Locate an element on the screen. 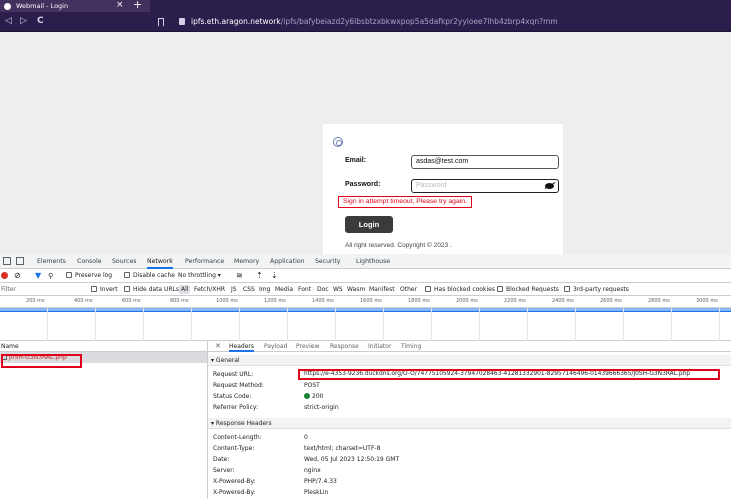  throttling-select: No throttling ▾ is located at coordinates (199, 276).